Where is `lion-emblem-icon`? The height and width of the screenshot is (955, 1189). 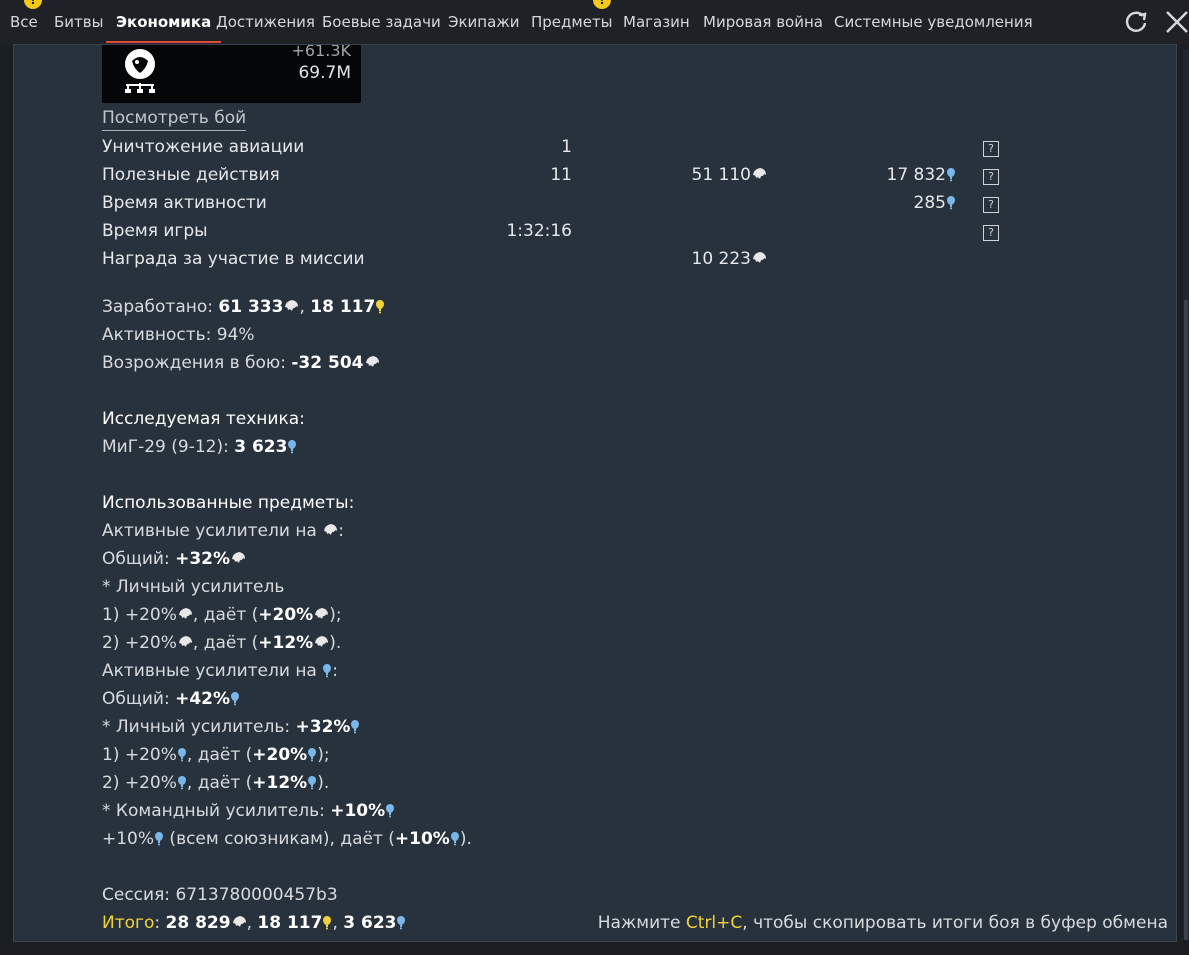 lion-emblem-icon is located at coordinates (140, 71).